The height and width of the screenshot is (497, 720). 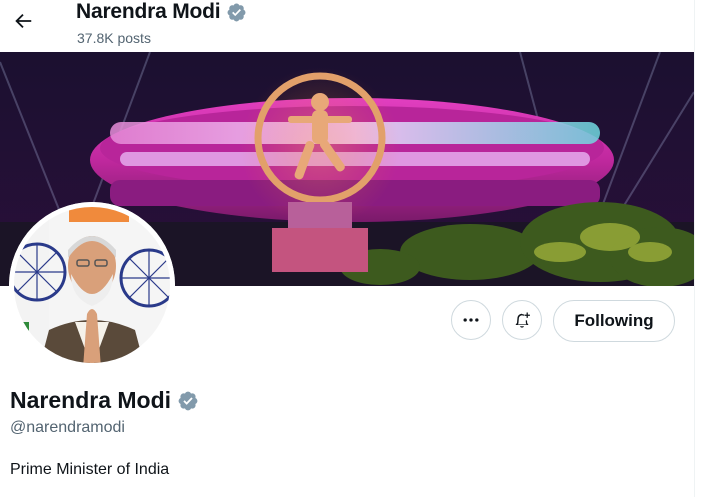 I want to click on posts-count: 37.8K posts, so click(x=114, y=38).